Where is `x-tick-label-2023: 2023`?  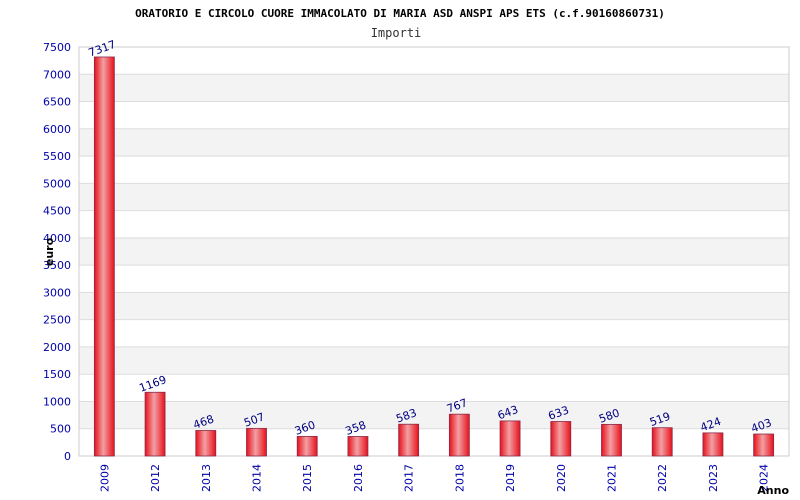 x-tick-label-2023: 2023 is located at coordinates (713, 478).